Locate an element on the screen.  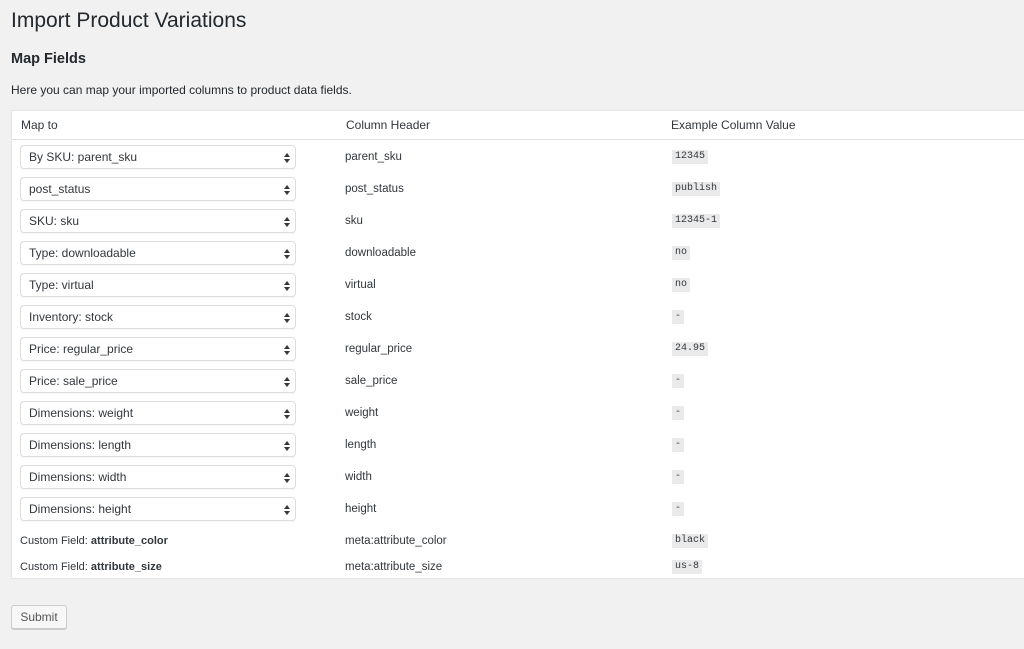
table-row: Type: virtual virtual no is located at coordinates (518, 289).